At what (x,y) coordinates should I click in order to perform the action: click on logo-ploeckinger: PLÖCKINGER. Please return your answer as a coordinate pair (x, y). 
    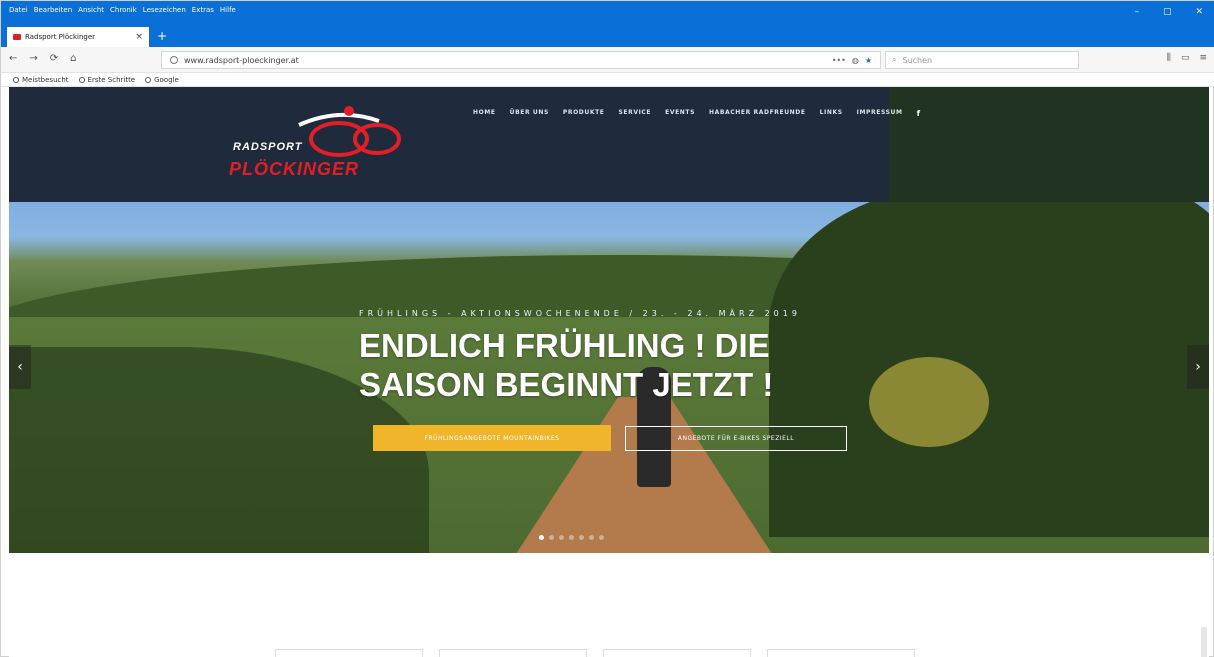
    Looking at the image, I should click on (294, 169).